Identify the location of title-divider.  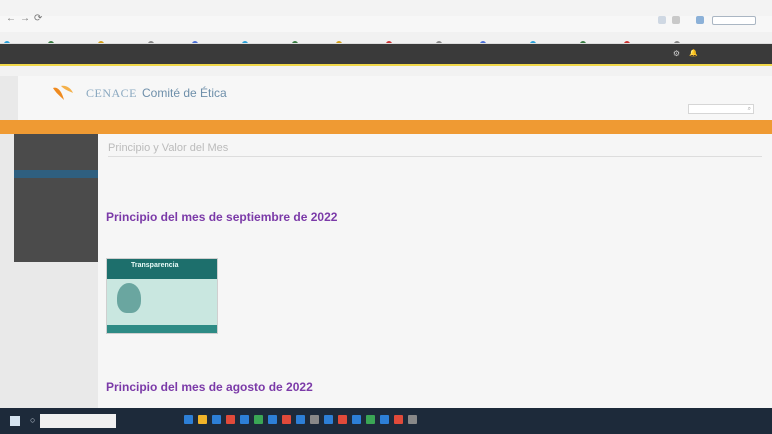
(435, 156).